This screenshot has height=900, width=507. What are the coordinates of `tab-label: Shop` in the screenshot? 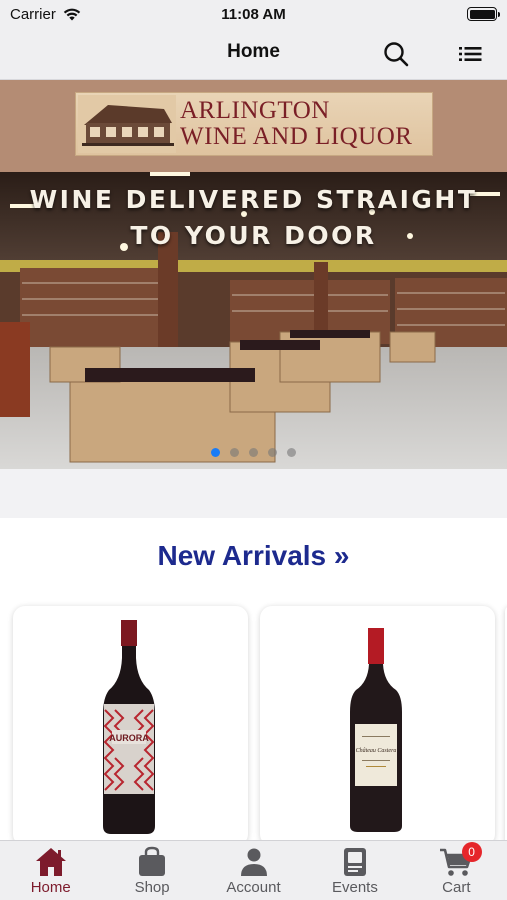 It's located at (152, 887).